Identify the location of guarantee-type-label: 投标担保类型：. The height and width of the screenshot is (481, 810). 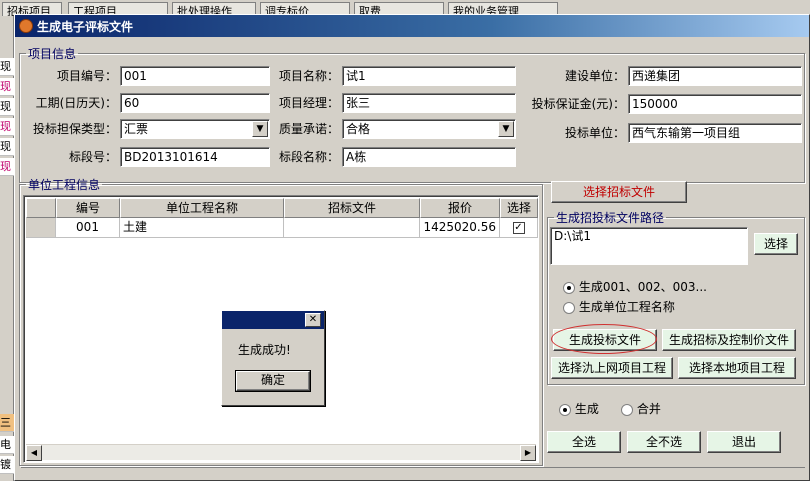
(74, 129).